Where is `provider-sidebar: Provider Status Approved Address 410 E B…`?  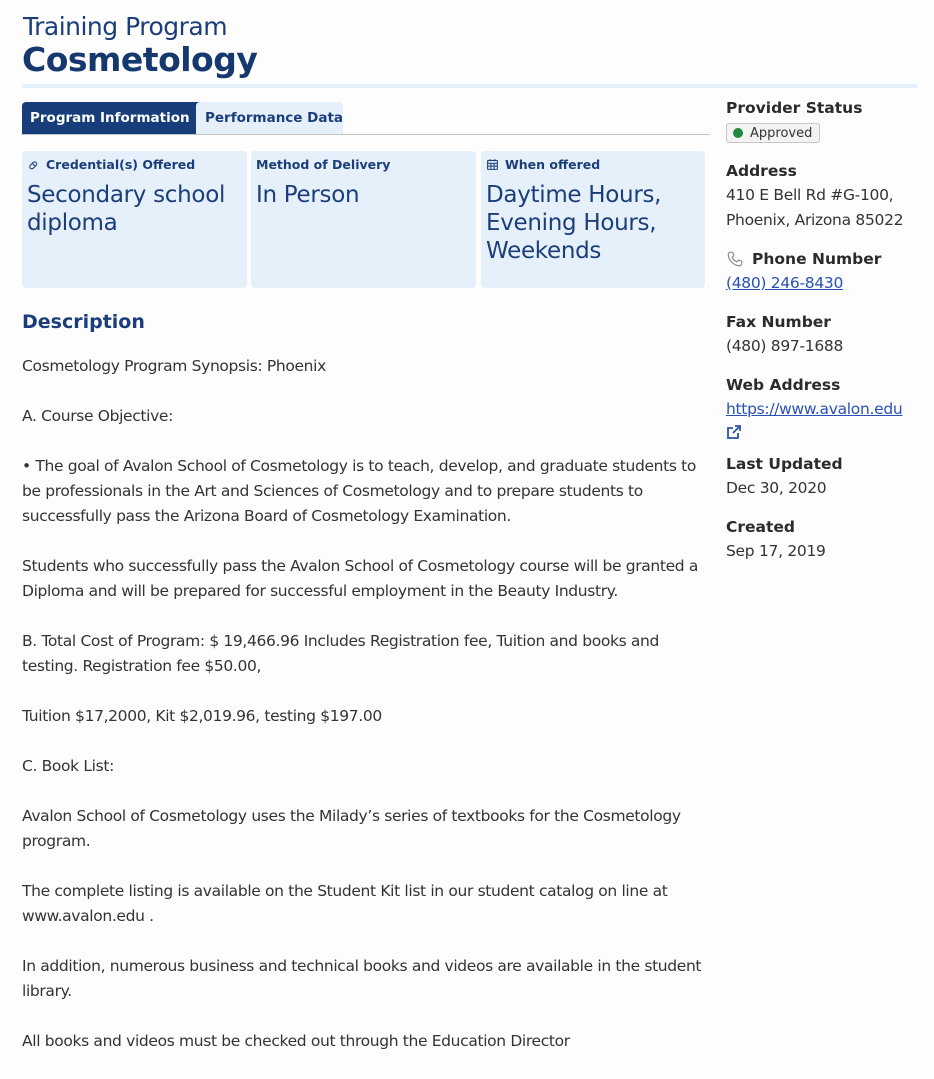 provider-sidebar: Provider Status Approved Address 410 E B… is located at coordinates (823, 331).